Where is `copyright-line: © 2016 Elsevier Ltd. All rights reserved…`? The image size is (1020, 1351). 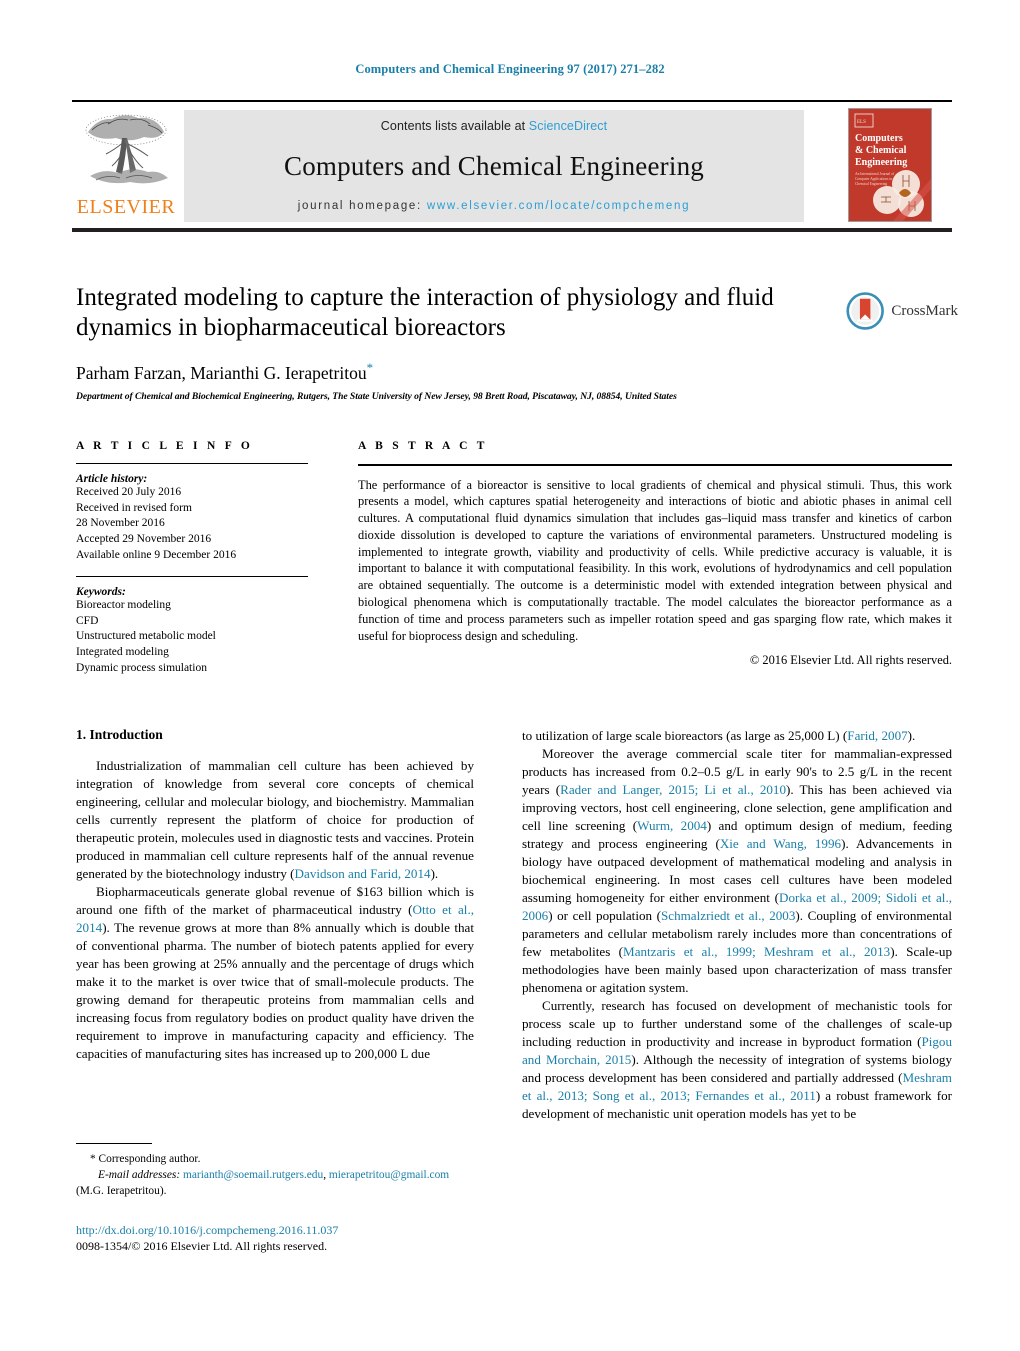
copyright-line: © 2016 Elsevier Ltd. All rights reserved… is located at coordinates (850, 660).